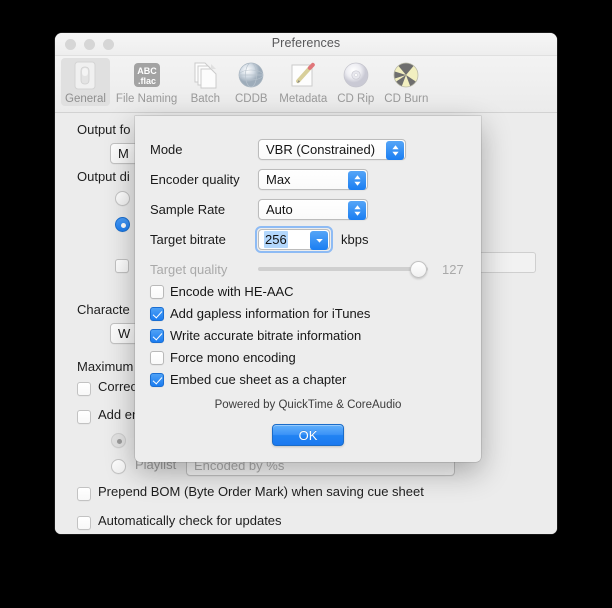 The image size is (612, 608). Describe the element at coordinates (205, 76) in the screenshot. I see `documents-icon` at that location.